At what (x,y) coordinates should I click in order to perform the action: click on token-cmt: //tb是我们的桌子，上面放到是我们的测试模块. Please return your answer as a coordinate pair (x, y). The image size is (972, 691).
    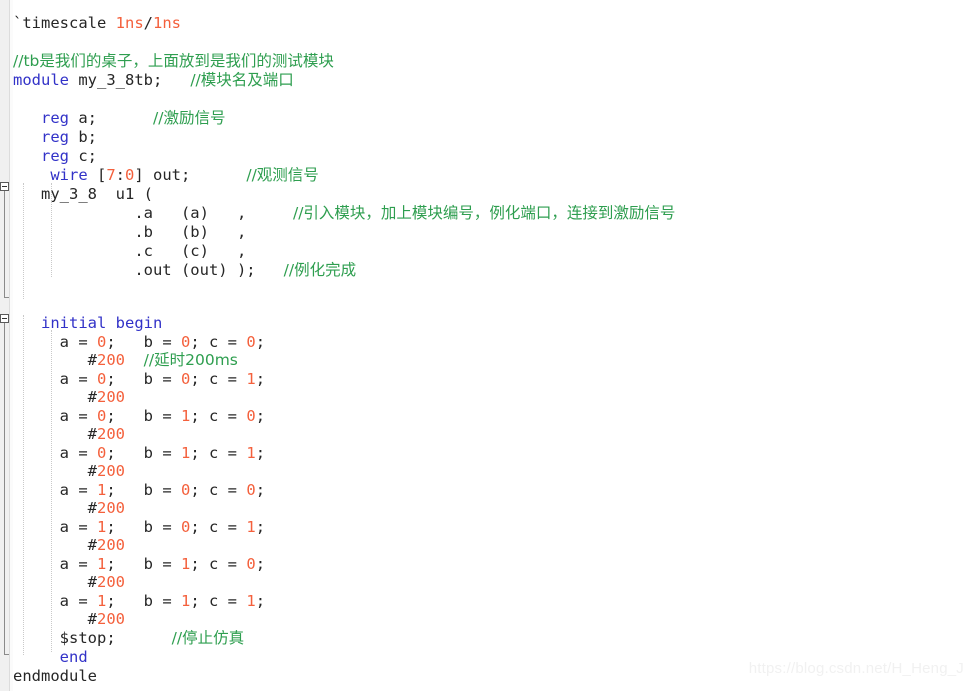
    Looking at the image, I should click on (173, 61).